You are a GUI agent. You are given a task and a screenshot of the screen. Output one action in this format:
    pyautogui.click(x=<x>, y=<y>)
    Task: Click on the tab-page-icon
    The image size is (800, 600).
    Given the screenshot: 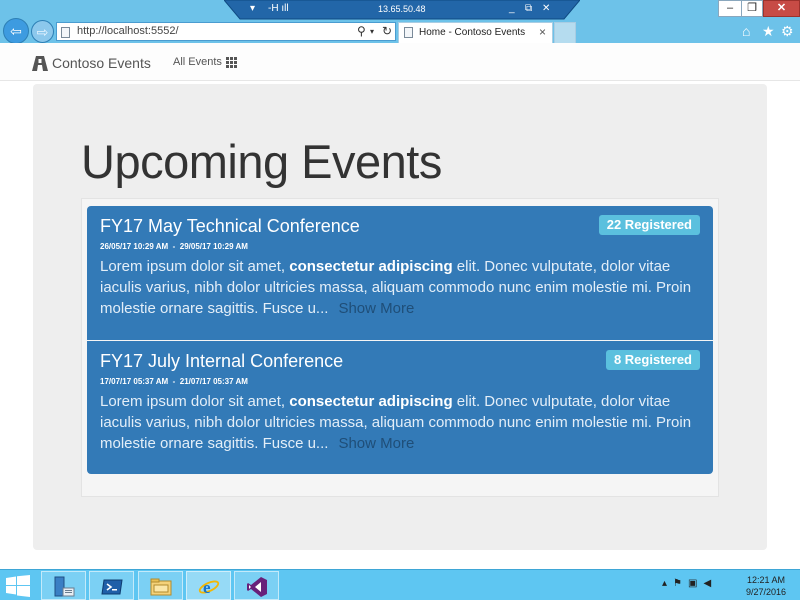 What is the action you would take?
    pyautogui.click(x=408, y=32)
    